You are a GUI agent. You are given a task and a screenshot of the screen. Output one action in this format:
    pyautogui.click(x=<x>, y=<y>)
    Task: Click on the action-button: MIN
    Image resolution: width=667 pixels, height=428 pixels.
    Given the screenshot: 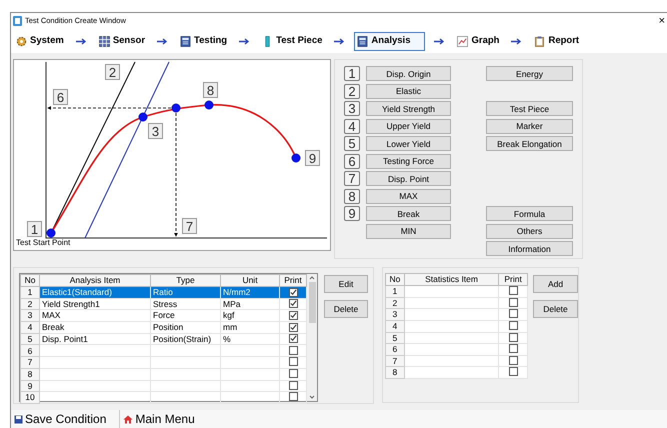 What is the action you would take?
    pyautogui.click(x=408, y=231)
    